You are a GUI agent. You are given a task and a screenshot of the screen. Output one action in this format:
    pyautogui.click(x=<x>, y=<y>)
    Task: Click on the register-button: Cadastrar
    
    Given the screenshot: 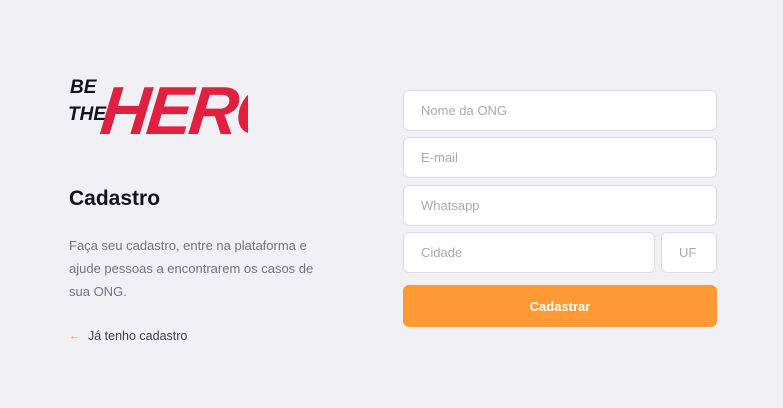 What is the action you would take?
    pyautogui.click(x=560, y=306)
    